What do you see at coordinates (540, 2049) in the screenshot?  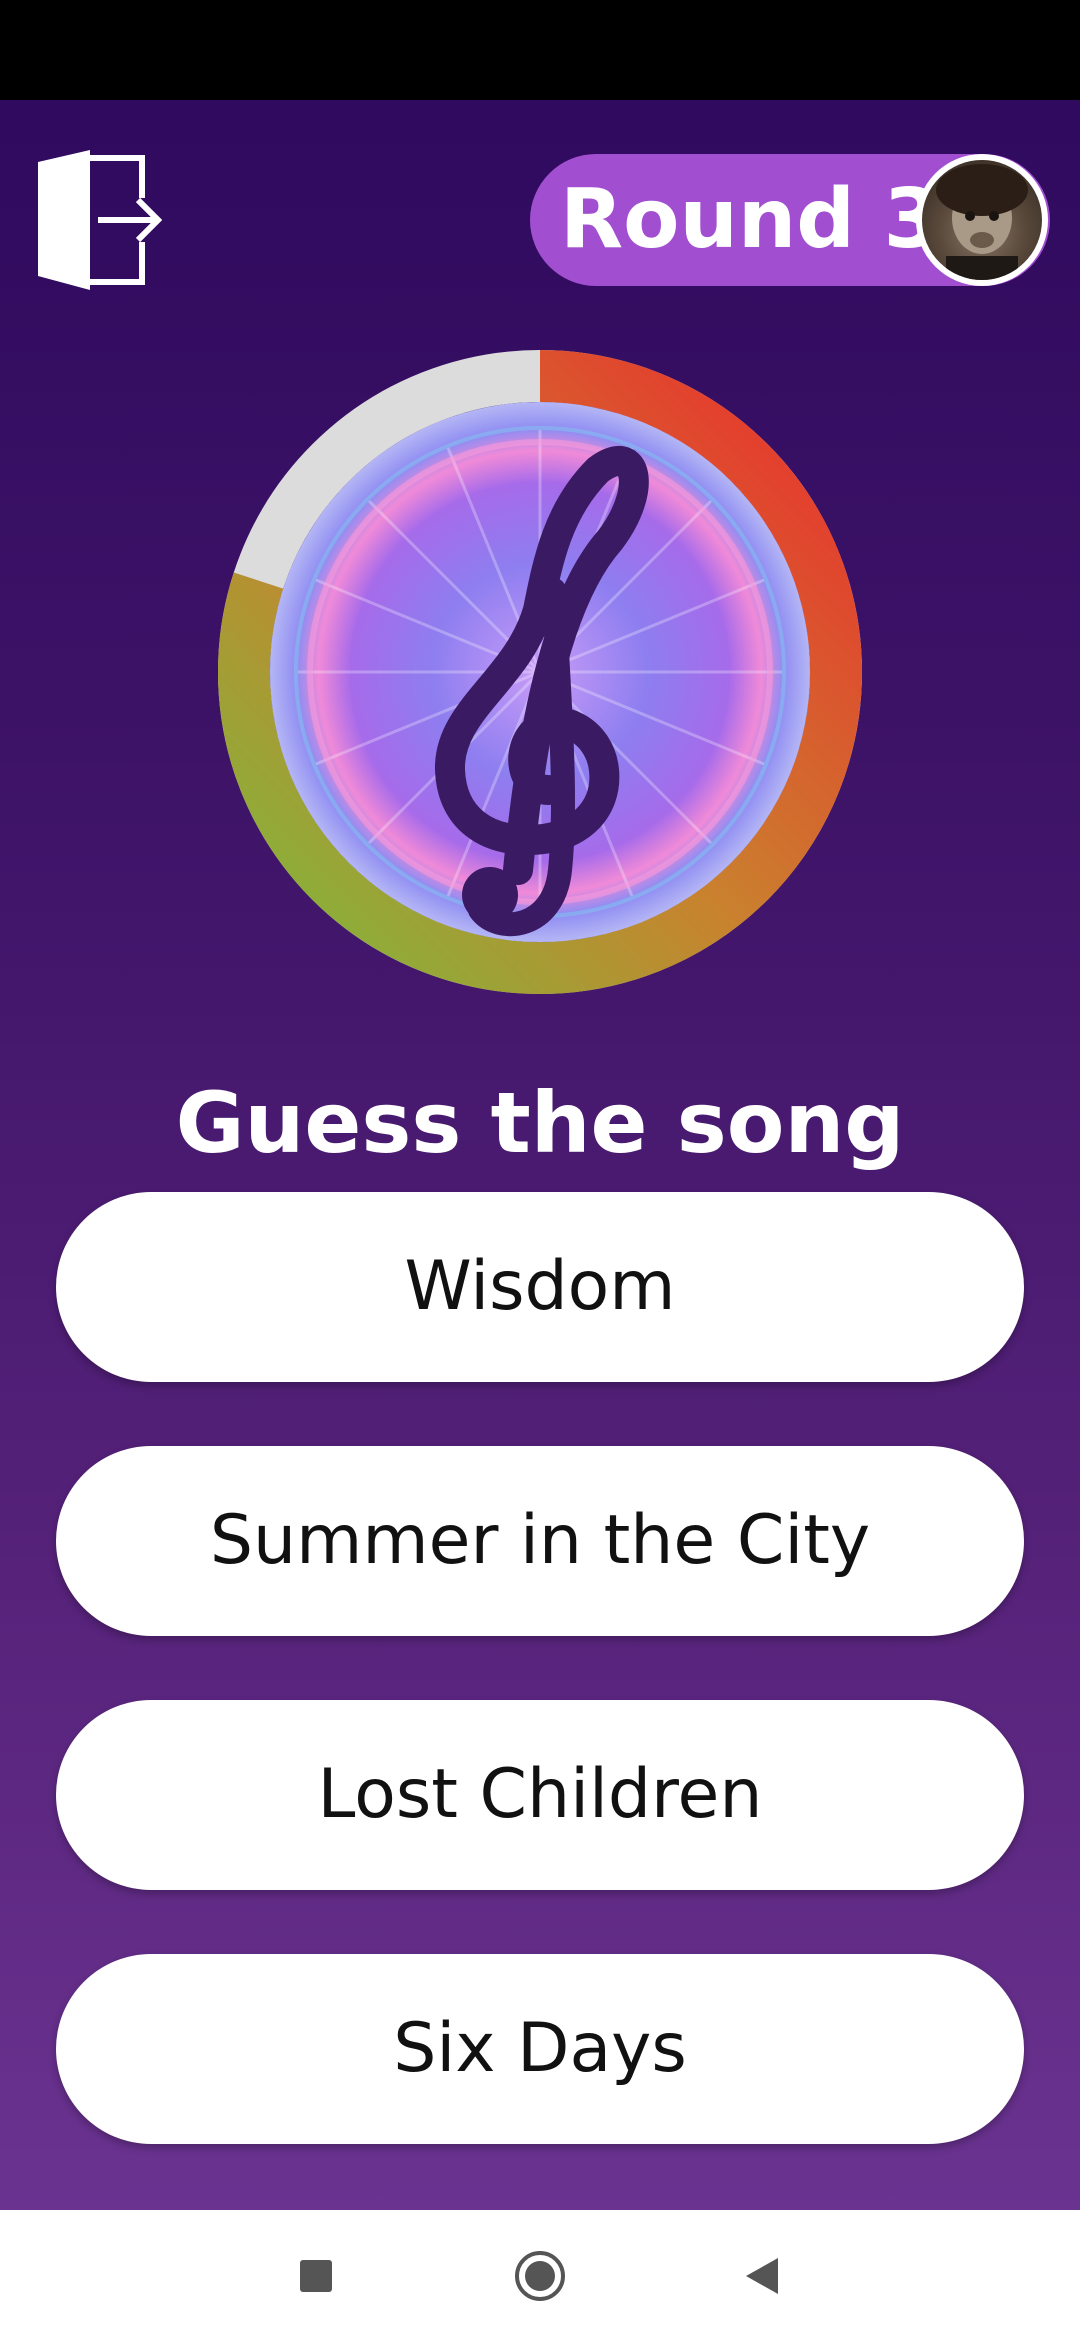 I see `answer-button-4: Six Days` at bounding box center [540, 2049].